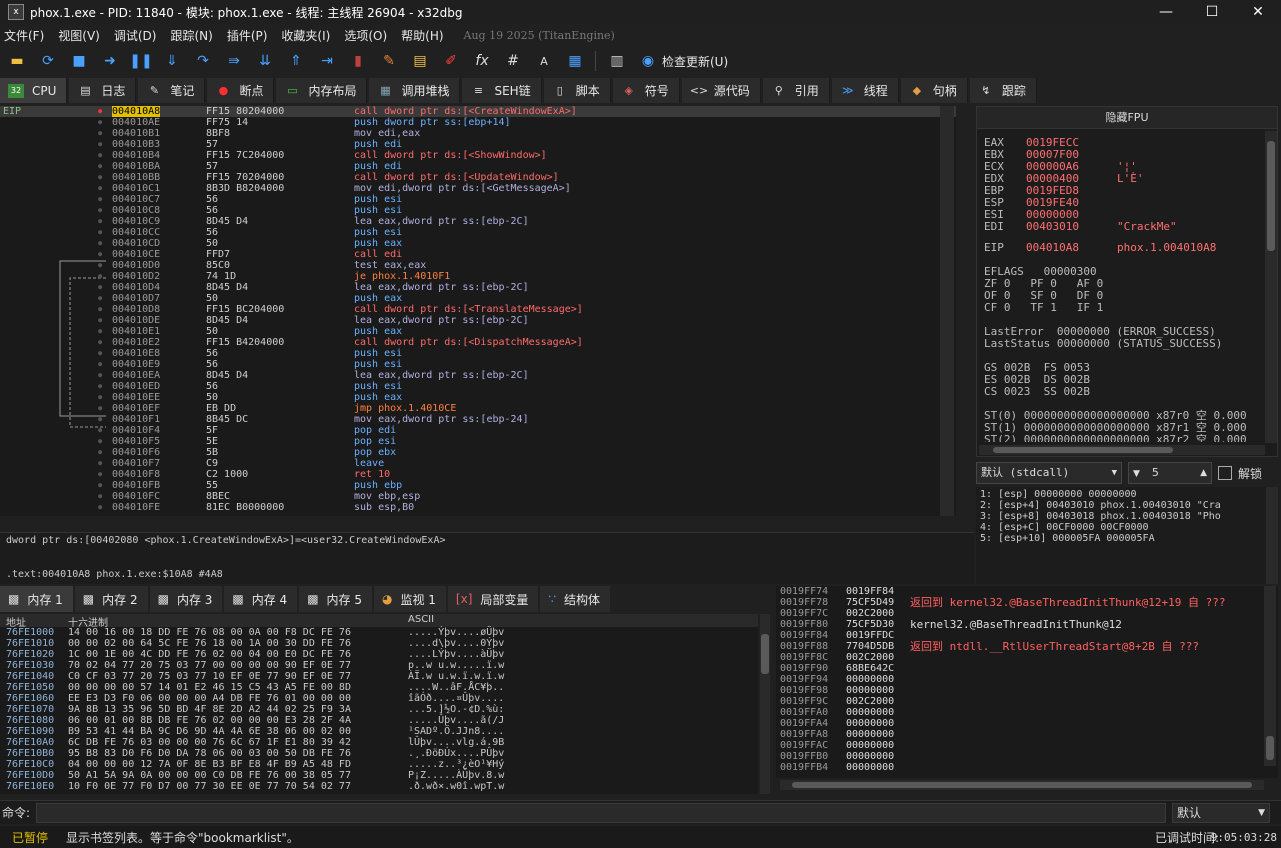  What do you see at coordinates (1212, 12) in the screenshot?
I see `maximize-button: ☐` at bounding box center [1212, 12].